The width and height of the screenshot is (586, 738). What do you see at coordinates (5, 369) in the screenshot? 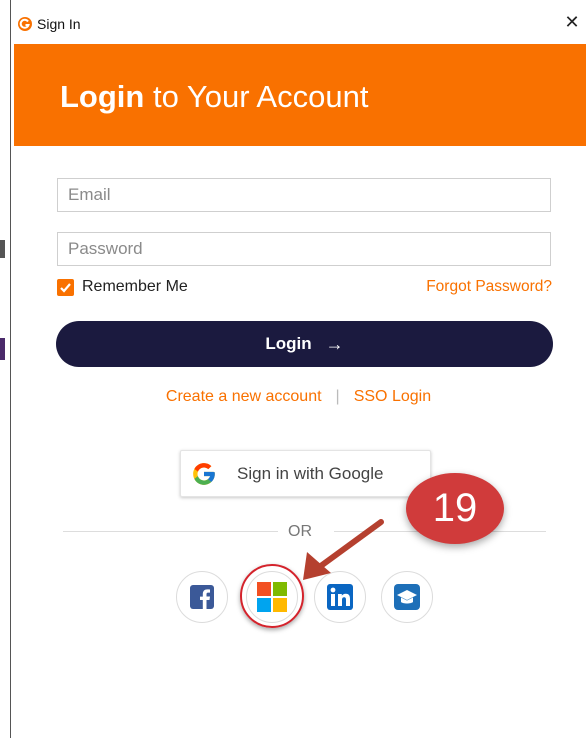
I see `background-window-edge` at bounding box center [5, 369].